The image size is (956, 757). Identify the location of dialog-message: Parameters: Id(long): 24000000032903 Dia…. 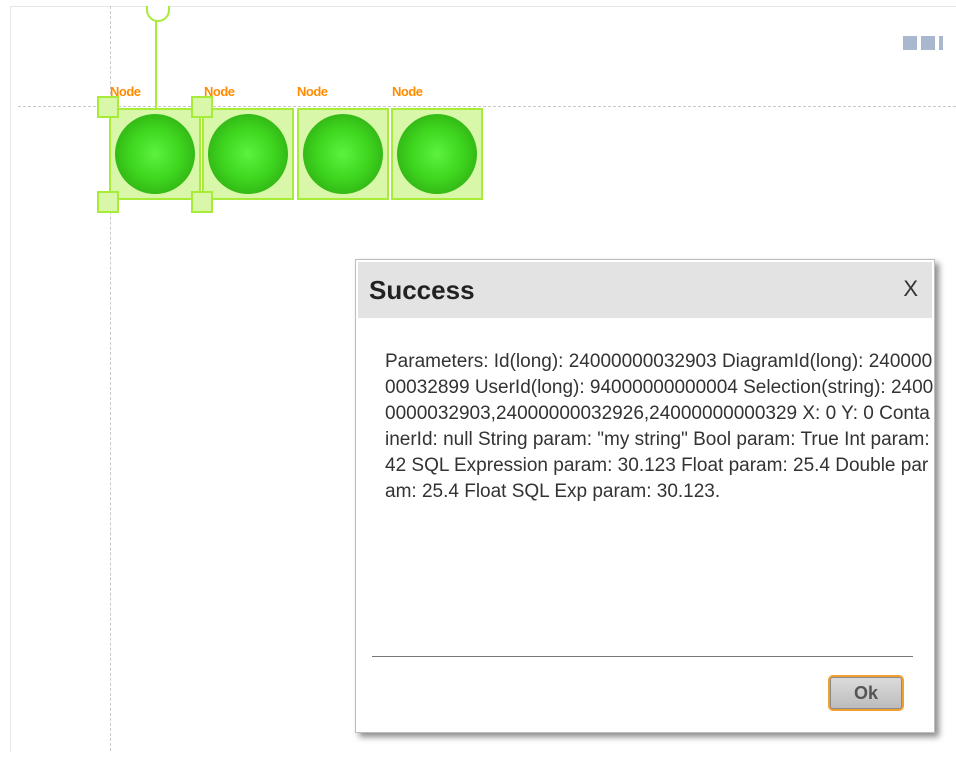
(659, 426).